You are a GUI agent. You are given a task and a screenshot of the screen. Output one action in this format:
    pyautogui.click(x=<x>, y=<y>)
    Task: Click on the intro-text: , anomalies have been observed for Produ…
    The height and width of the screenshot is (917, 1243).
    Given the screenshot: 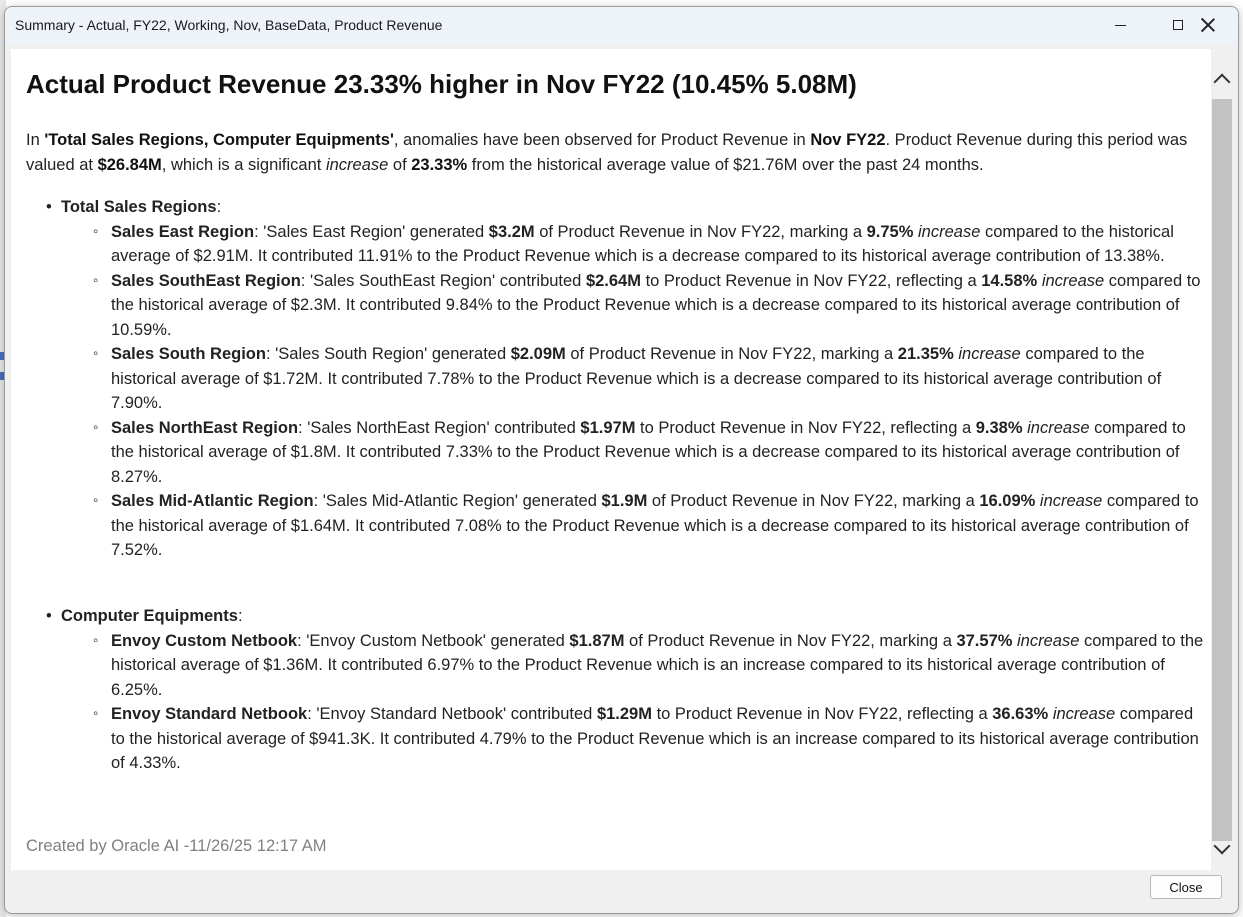 What is the action you would take?
    pyautogui.click(x=602, y=140)
    